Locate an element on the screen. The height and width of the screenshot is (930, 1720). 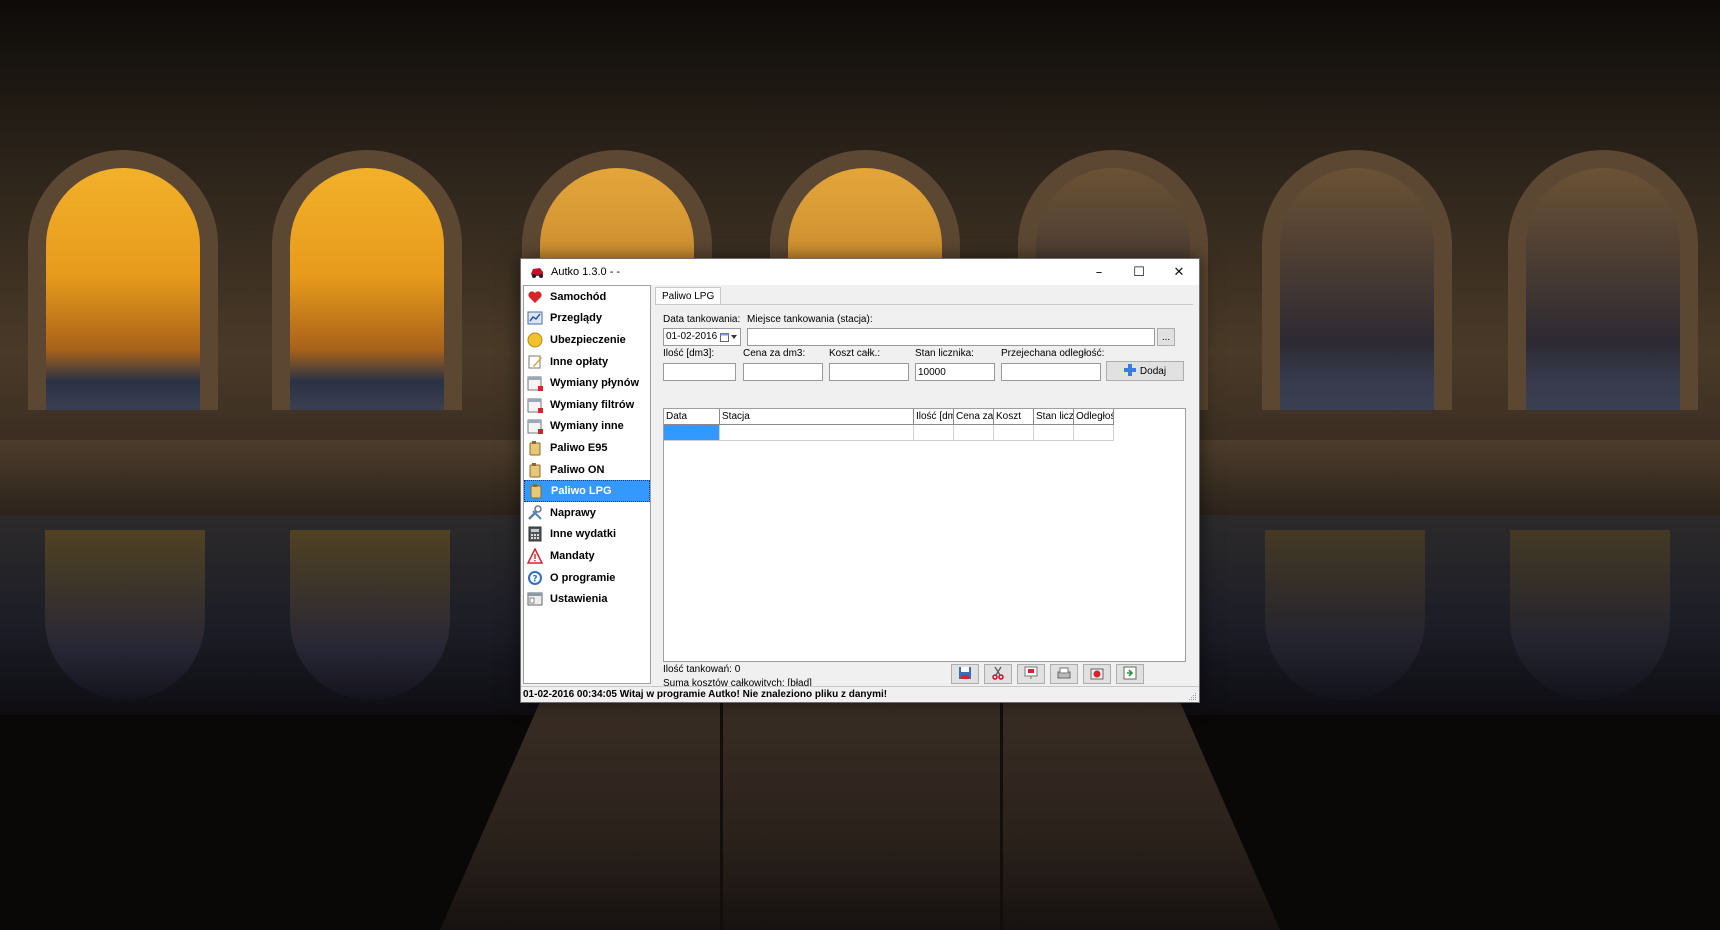
sidebar-item-przeglady: Przeglądy is located at coordinates (587, 319).